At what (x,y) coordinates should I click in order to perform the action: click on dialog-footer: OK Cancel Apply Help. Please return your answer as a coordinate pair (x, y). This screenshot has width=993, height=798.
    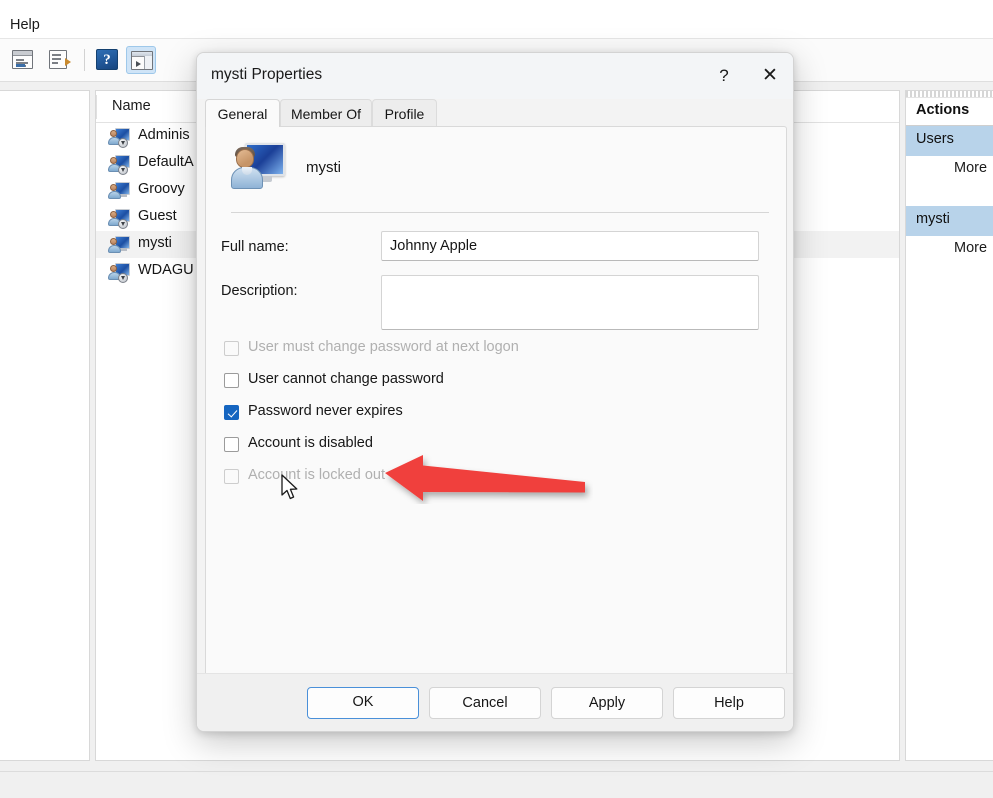
    Looking at the image, I should click on (495, 702).